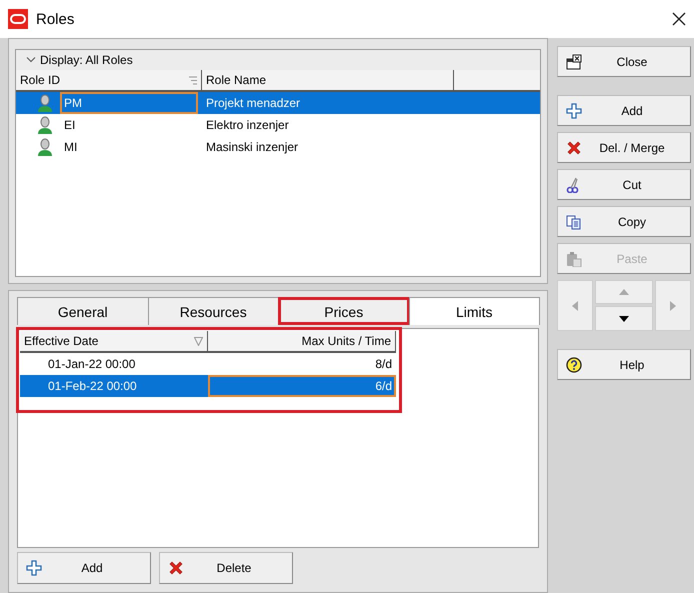 Image resolution: width=694 pixels, height=593 pixels. What do you see at coordinates (278, 60) in the screenshot?
I see `filter-bar: Display: All Roles` at bounding box center [278, 60].